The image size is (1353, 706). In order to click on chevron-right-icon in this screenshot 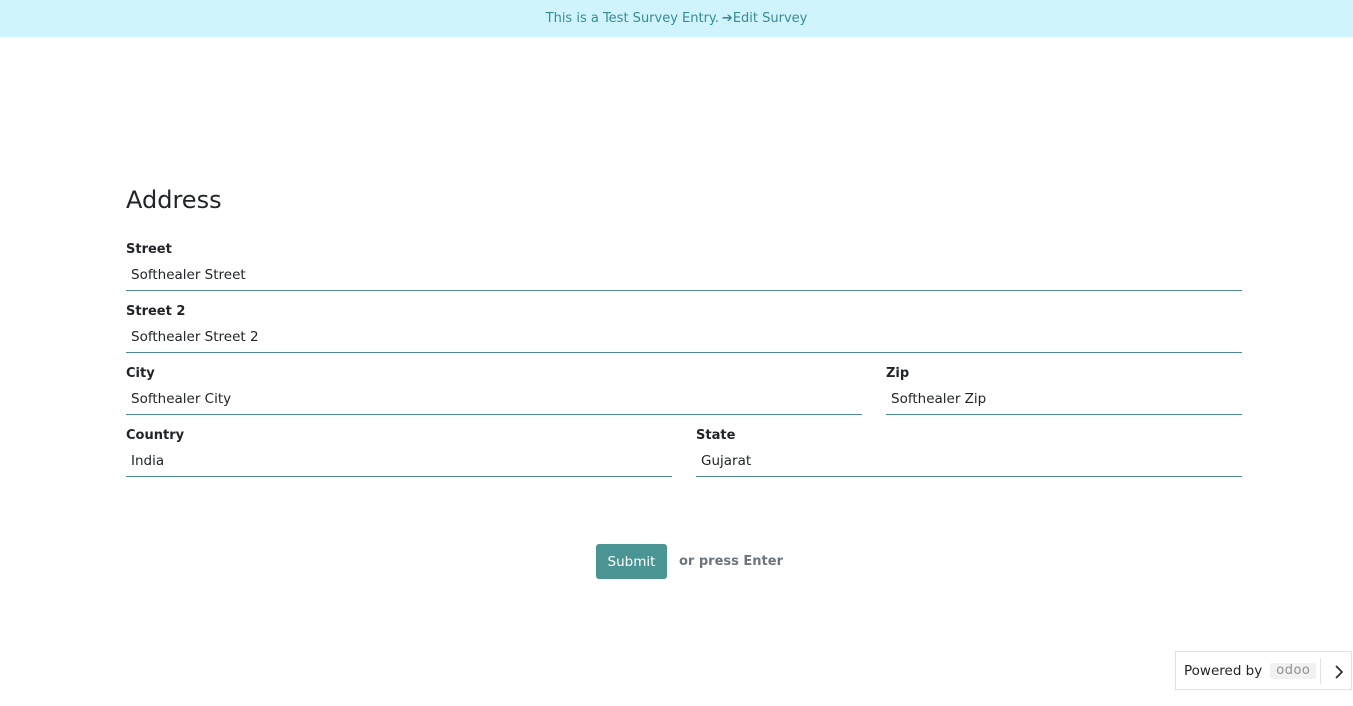, I will do `click(1339, 671)`.